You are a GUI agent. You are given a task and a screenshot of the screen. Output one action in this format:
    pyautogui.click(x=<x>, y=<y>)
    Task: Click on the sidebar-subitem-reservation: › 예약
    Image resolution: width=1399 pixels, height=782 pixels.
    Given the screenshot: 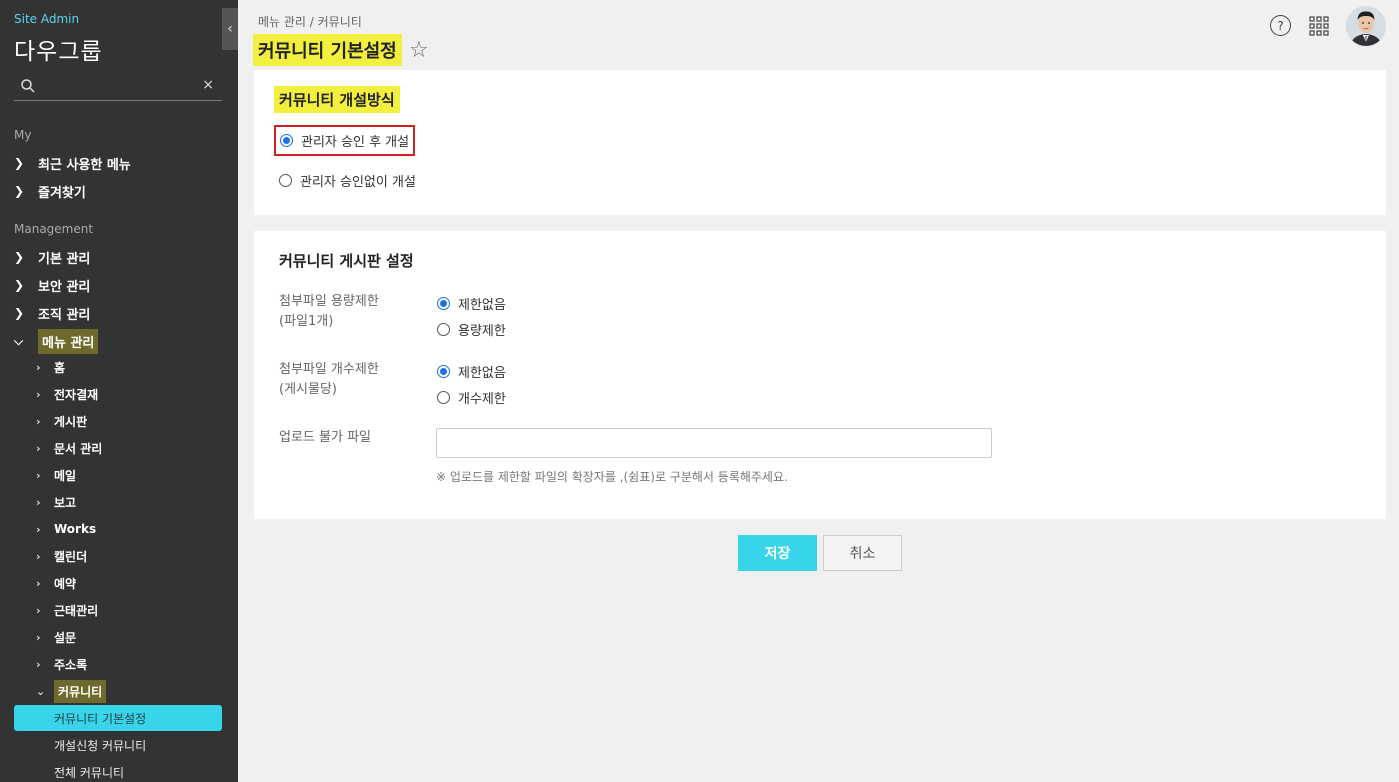 What is the action you would take?
    pyautogui.click(x=56, y=583)
    